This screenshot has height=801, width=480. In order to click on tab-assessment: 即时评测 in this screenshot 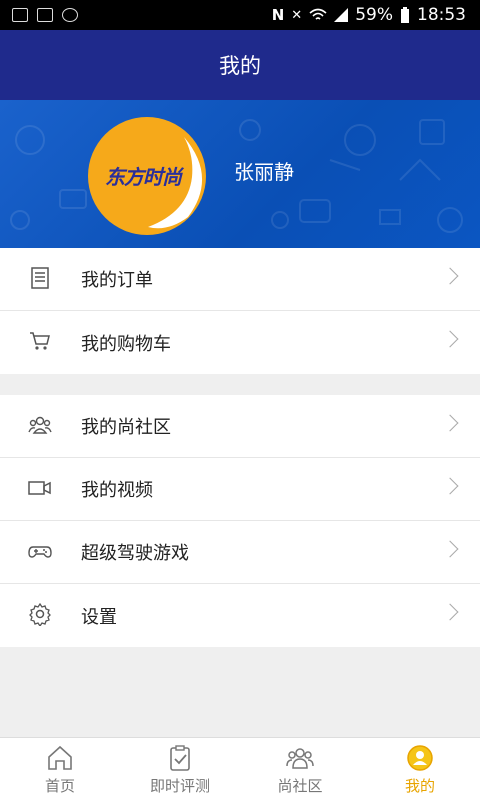, I will do `click(180, 769)`.